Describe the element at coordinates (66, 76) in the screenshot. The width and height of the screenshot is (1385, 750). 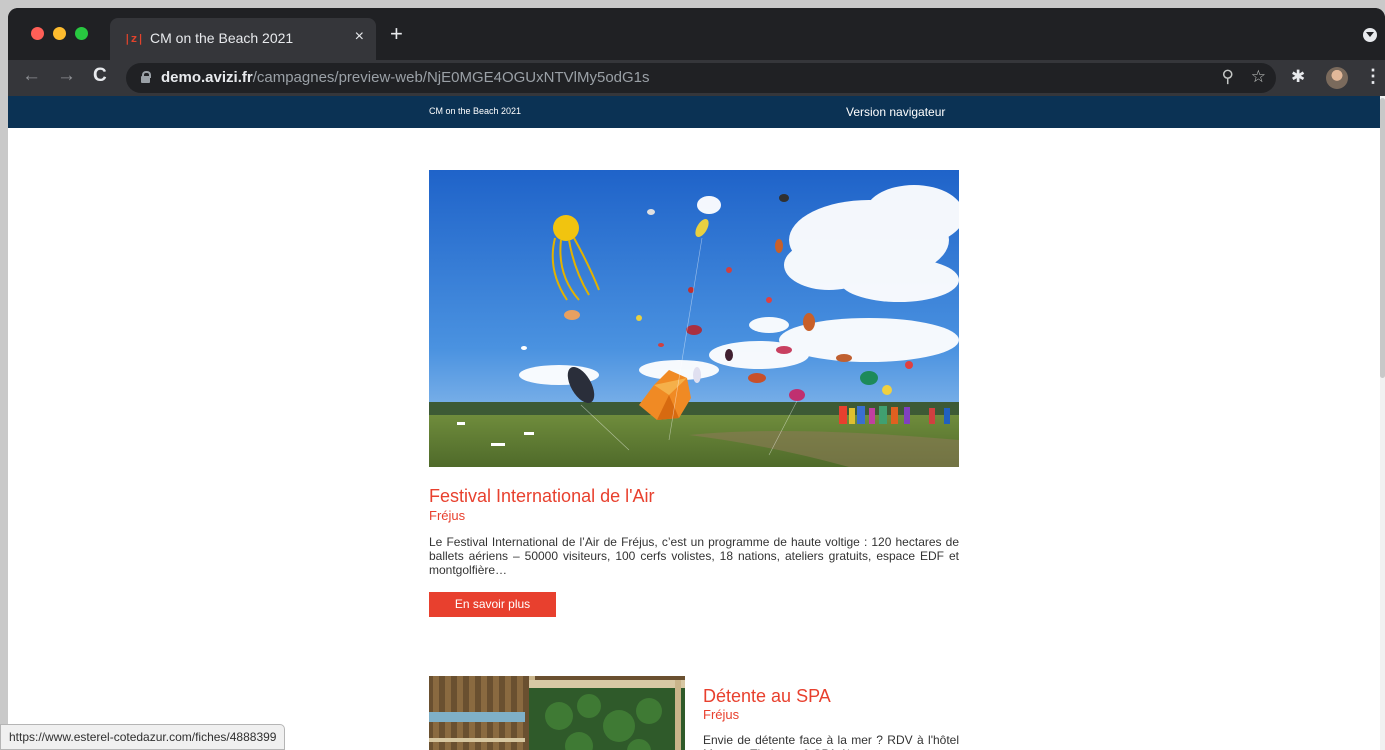
I see `forward-button: →` at that location.